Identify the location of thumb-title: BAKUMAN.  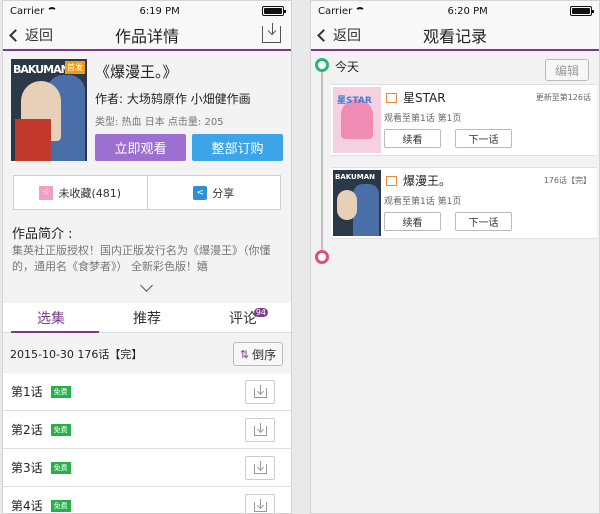
(355, 177).